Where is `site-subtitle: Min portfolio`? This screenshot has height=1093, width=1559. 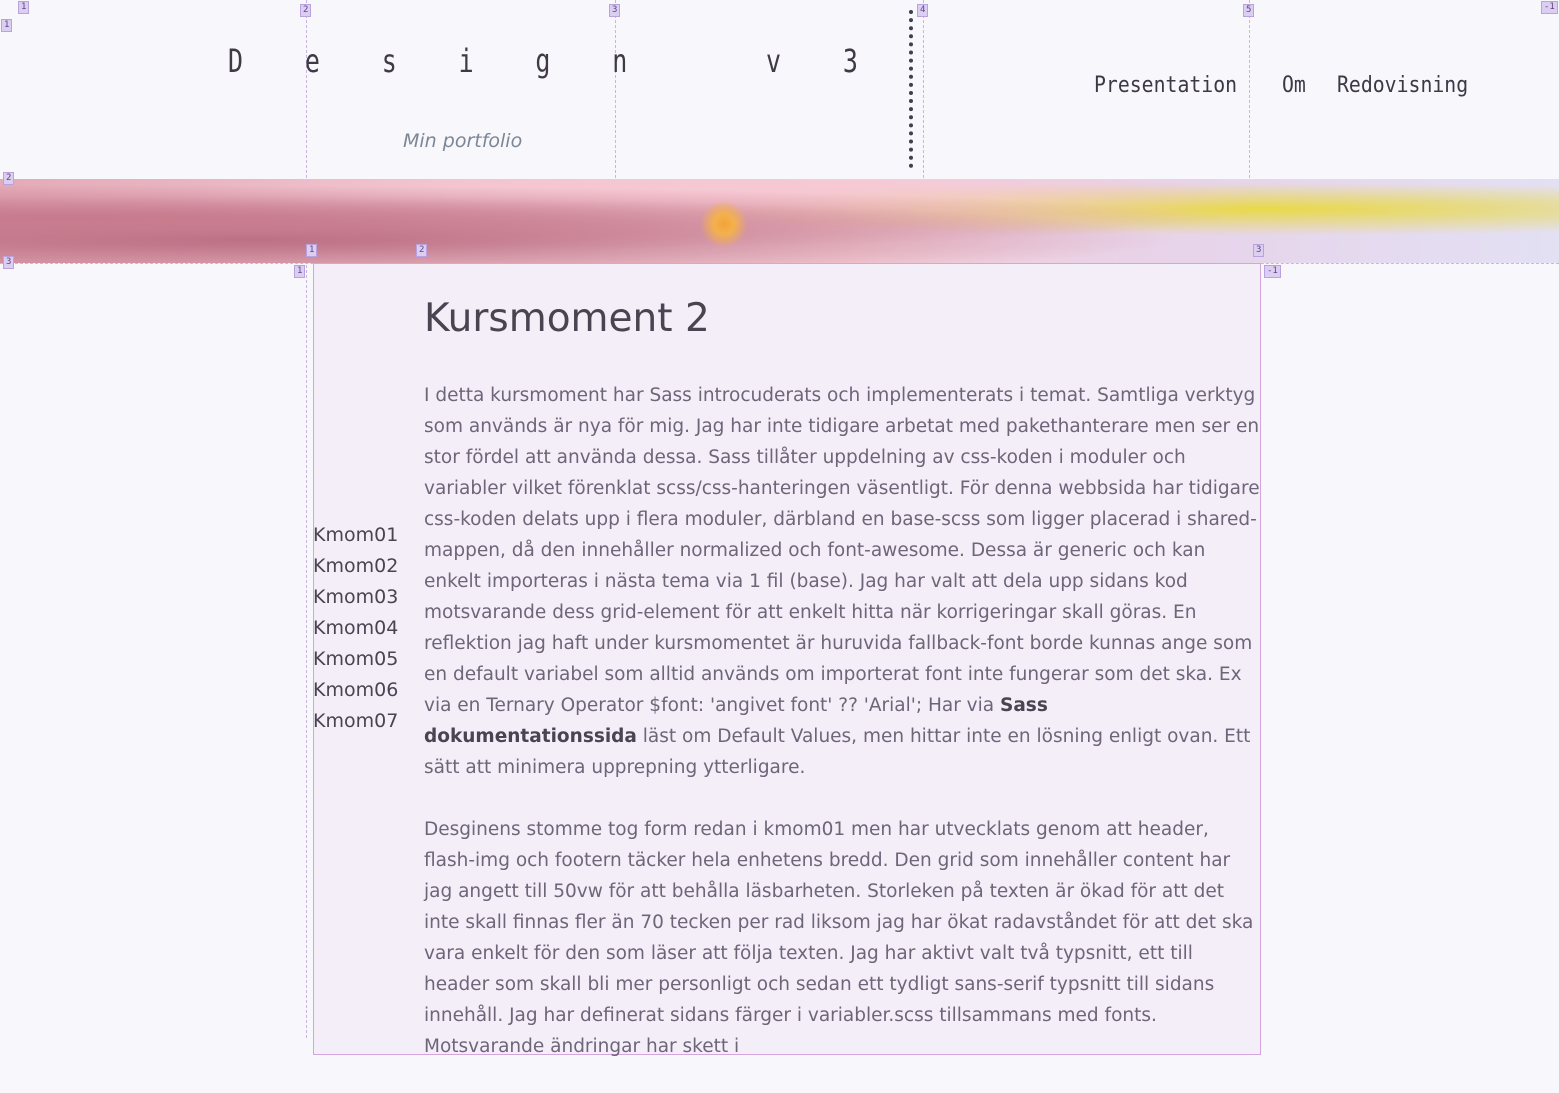 site-subtitle: Min portfolio is located at coordinates (463, 141).